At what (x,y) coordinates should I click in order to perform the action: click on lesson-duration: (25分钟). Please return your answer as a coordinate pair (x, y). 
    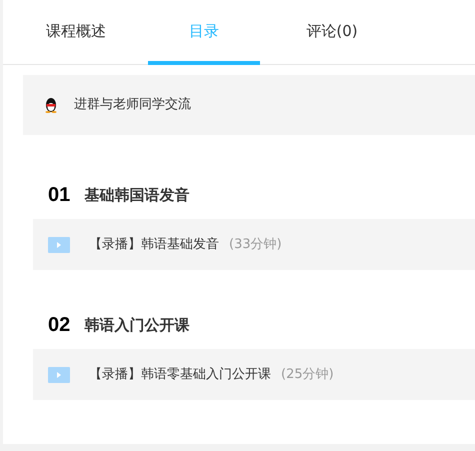
    Looking at the image, I should click on (307, 375).